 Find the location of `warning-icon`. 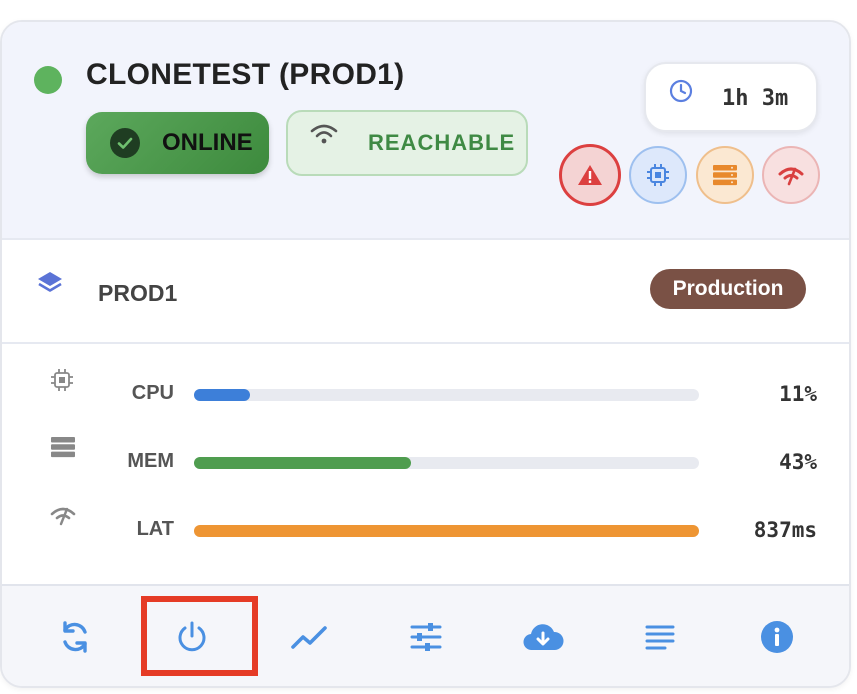

warning-icon is located at coordinates (590, 175).